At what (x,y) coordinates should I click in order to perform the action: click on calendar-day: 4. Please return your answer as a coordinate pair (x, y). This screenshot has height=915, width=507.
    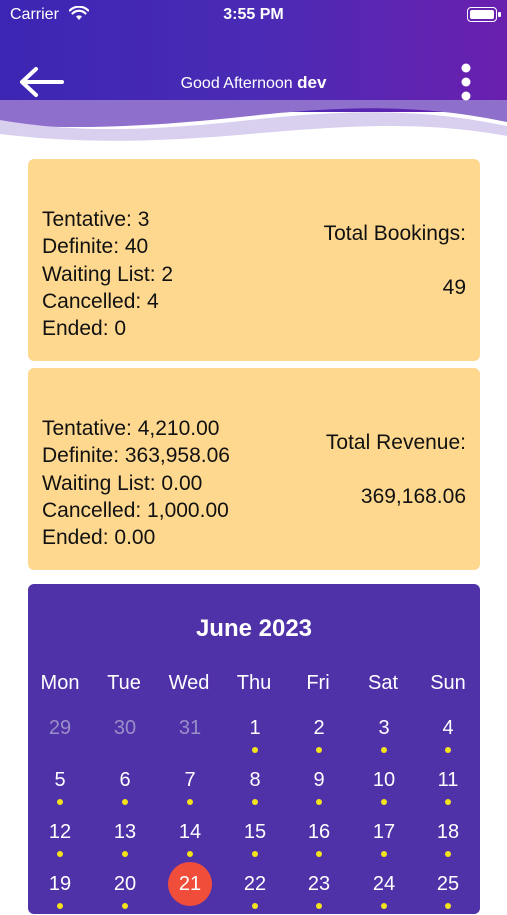
    Looking at the image, I should click on (448, 737).